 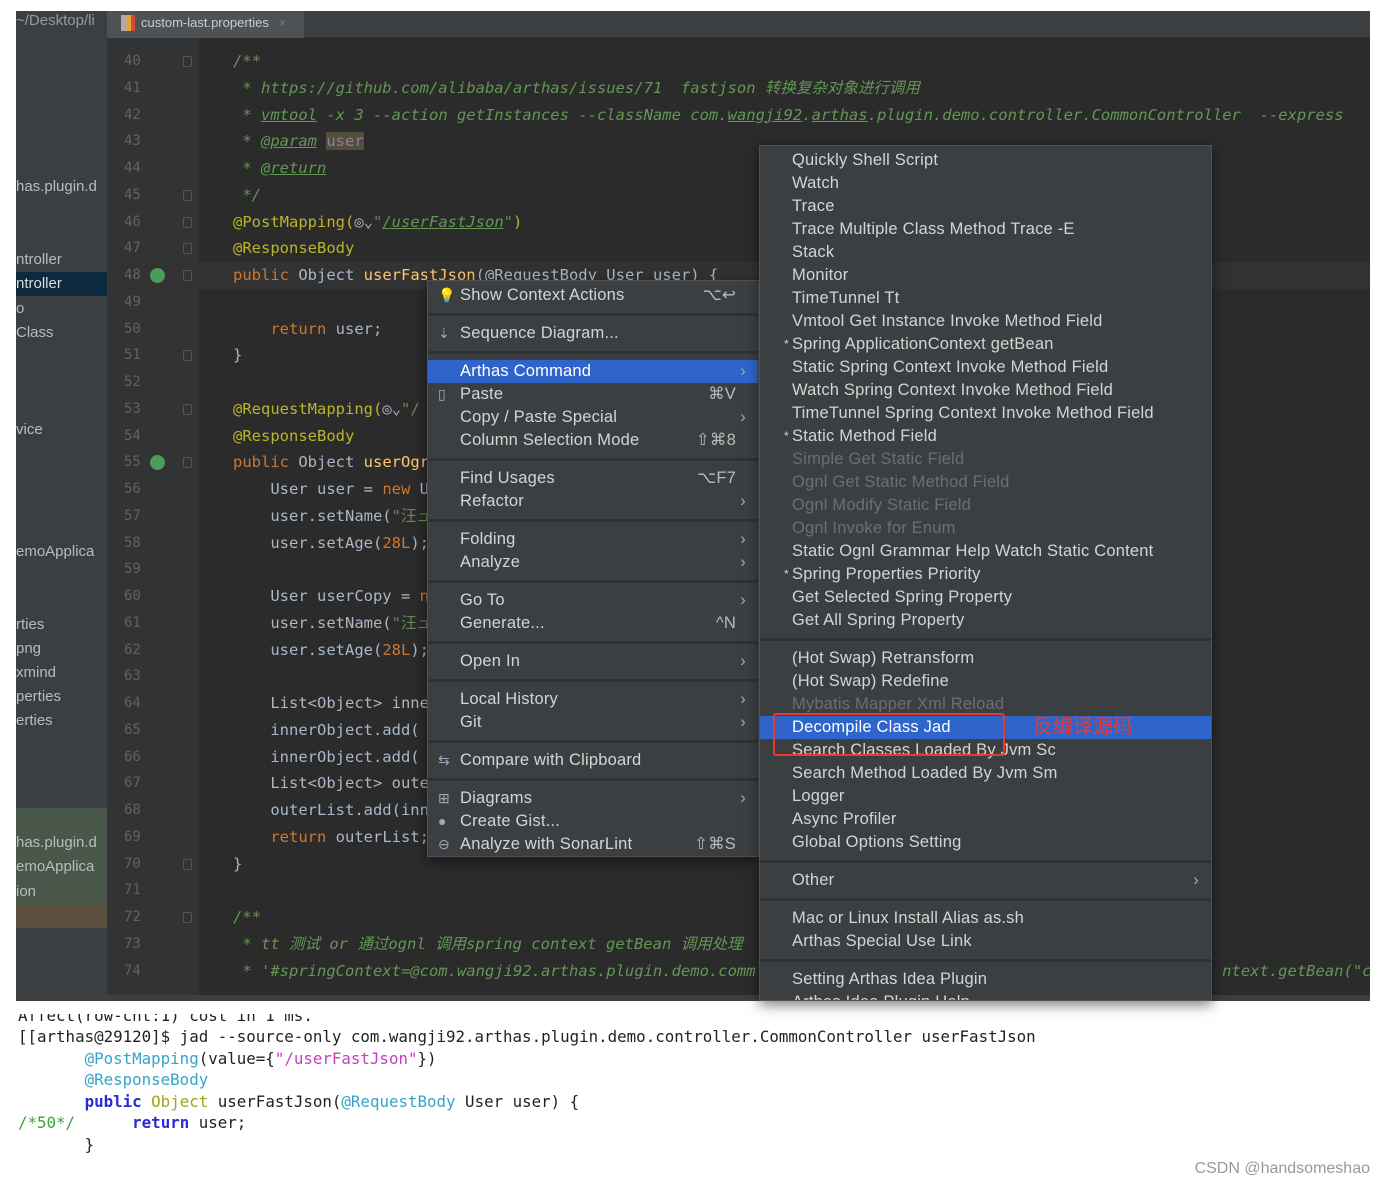 I want to click on menu-item-find-usages: Find Usages ⌥F7, so click(x=593, y=478).